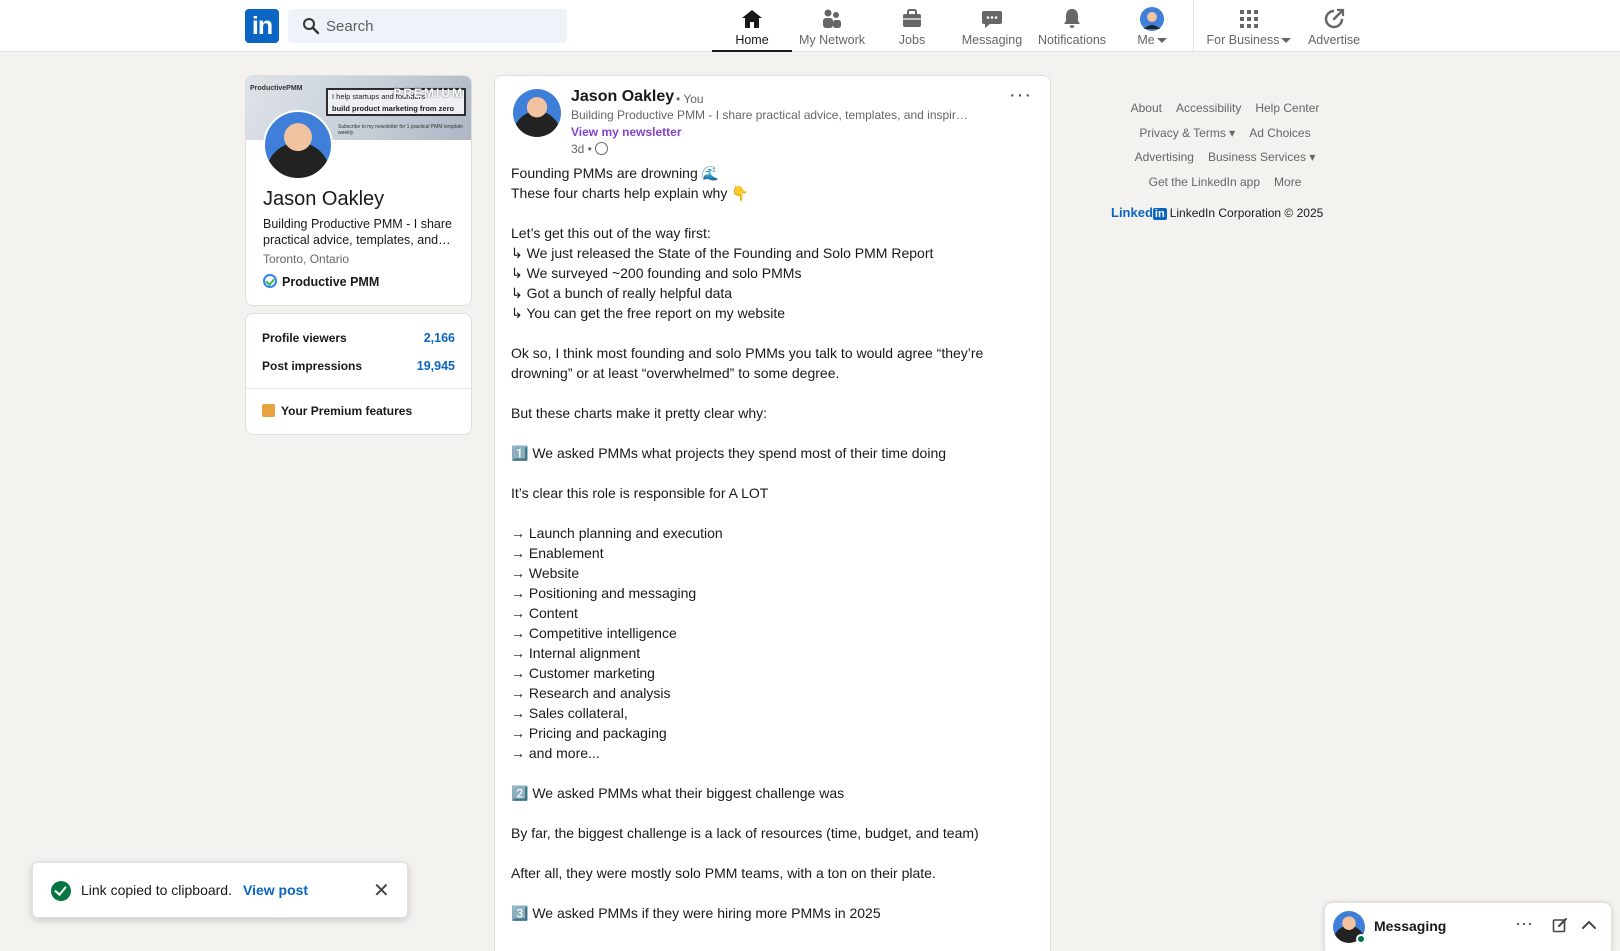 Image resolution: width=1620 pixels, height=951 pixels. Describe the element at coordinates (992, 26) in the screenshot. I see `nav-messaging: Messaging` at that location.